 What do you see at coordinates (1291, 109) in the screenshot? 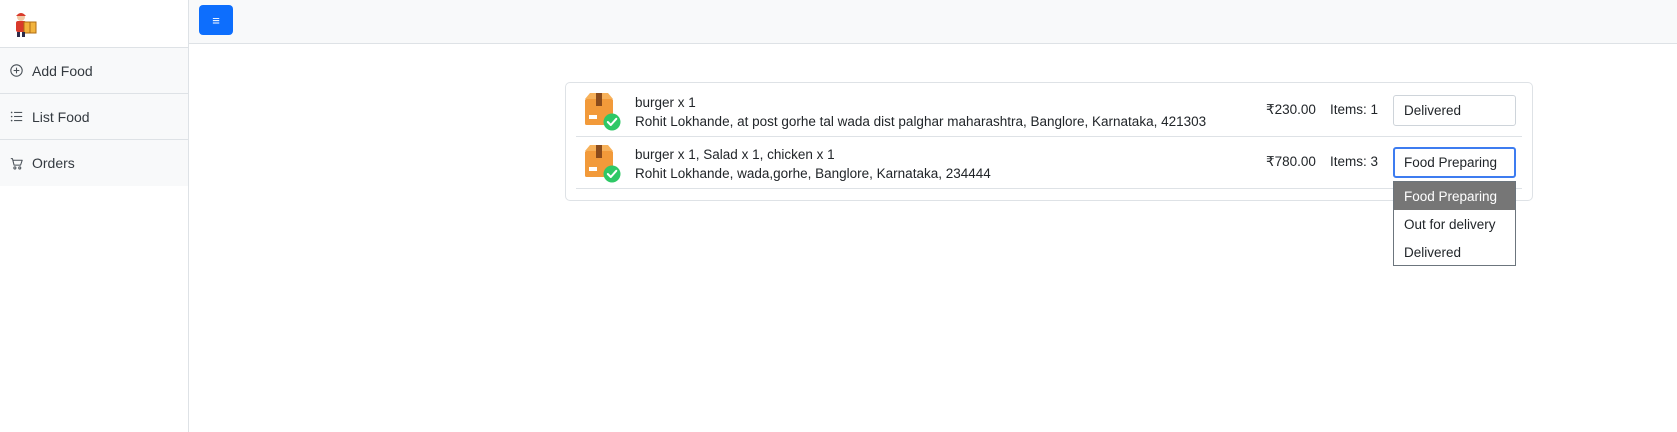
I see `order-amount: ₹230.00` at bounding box center [1291, 109].